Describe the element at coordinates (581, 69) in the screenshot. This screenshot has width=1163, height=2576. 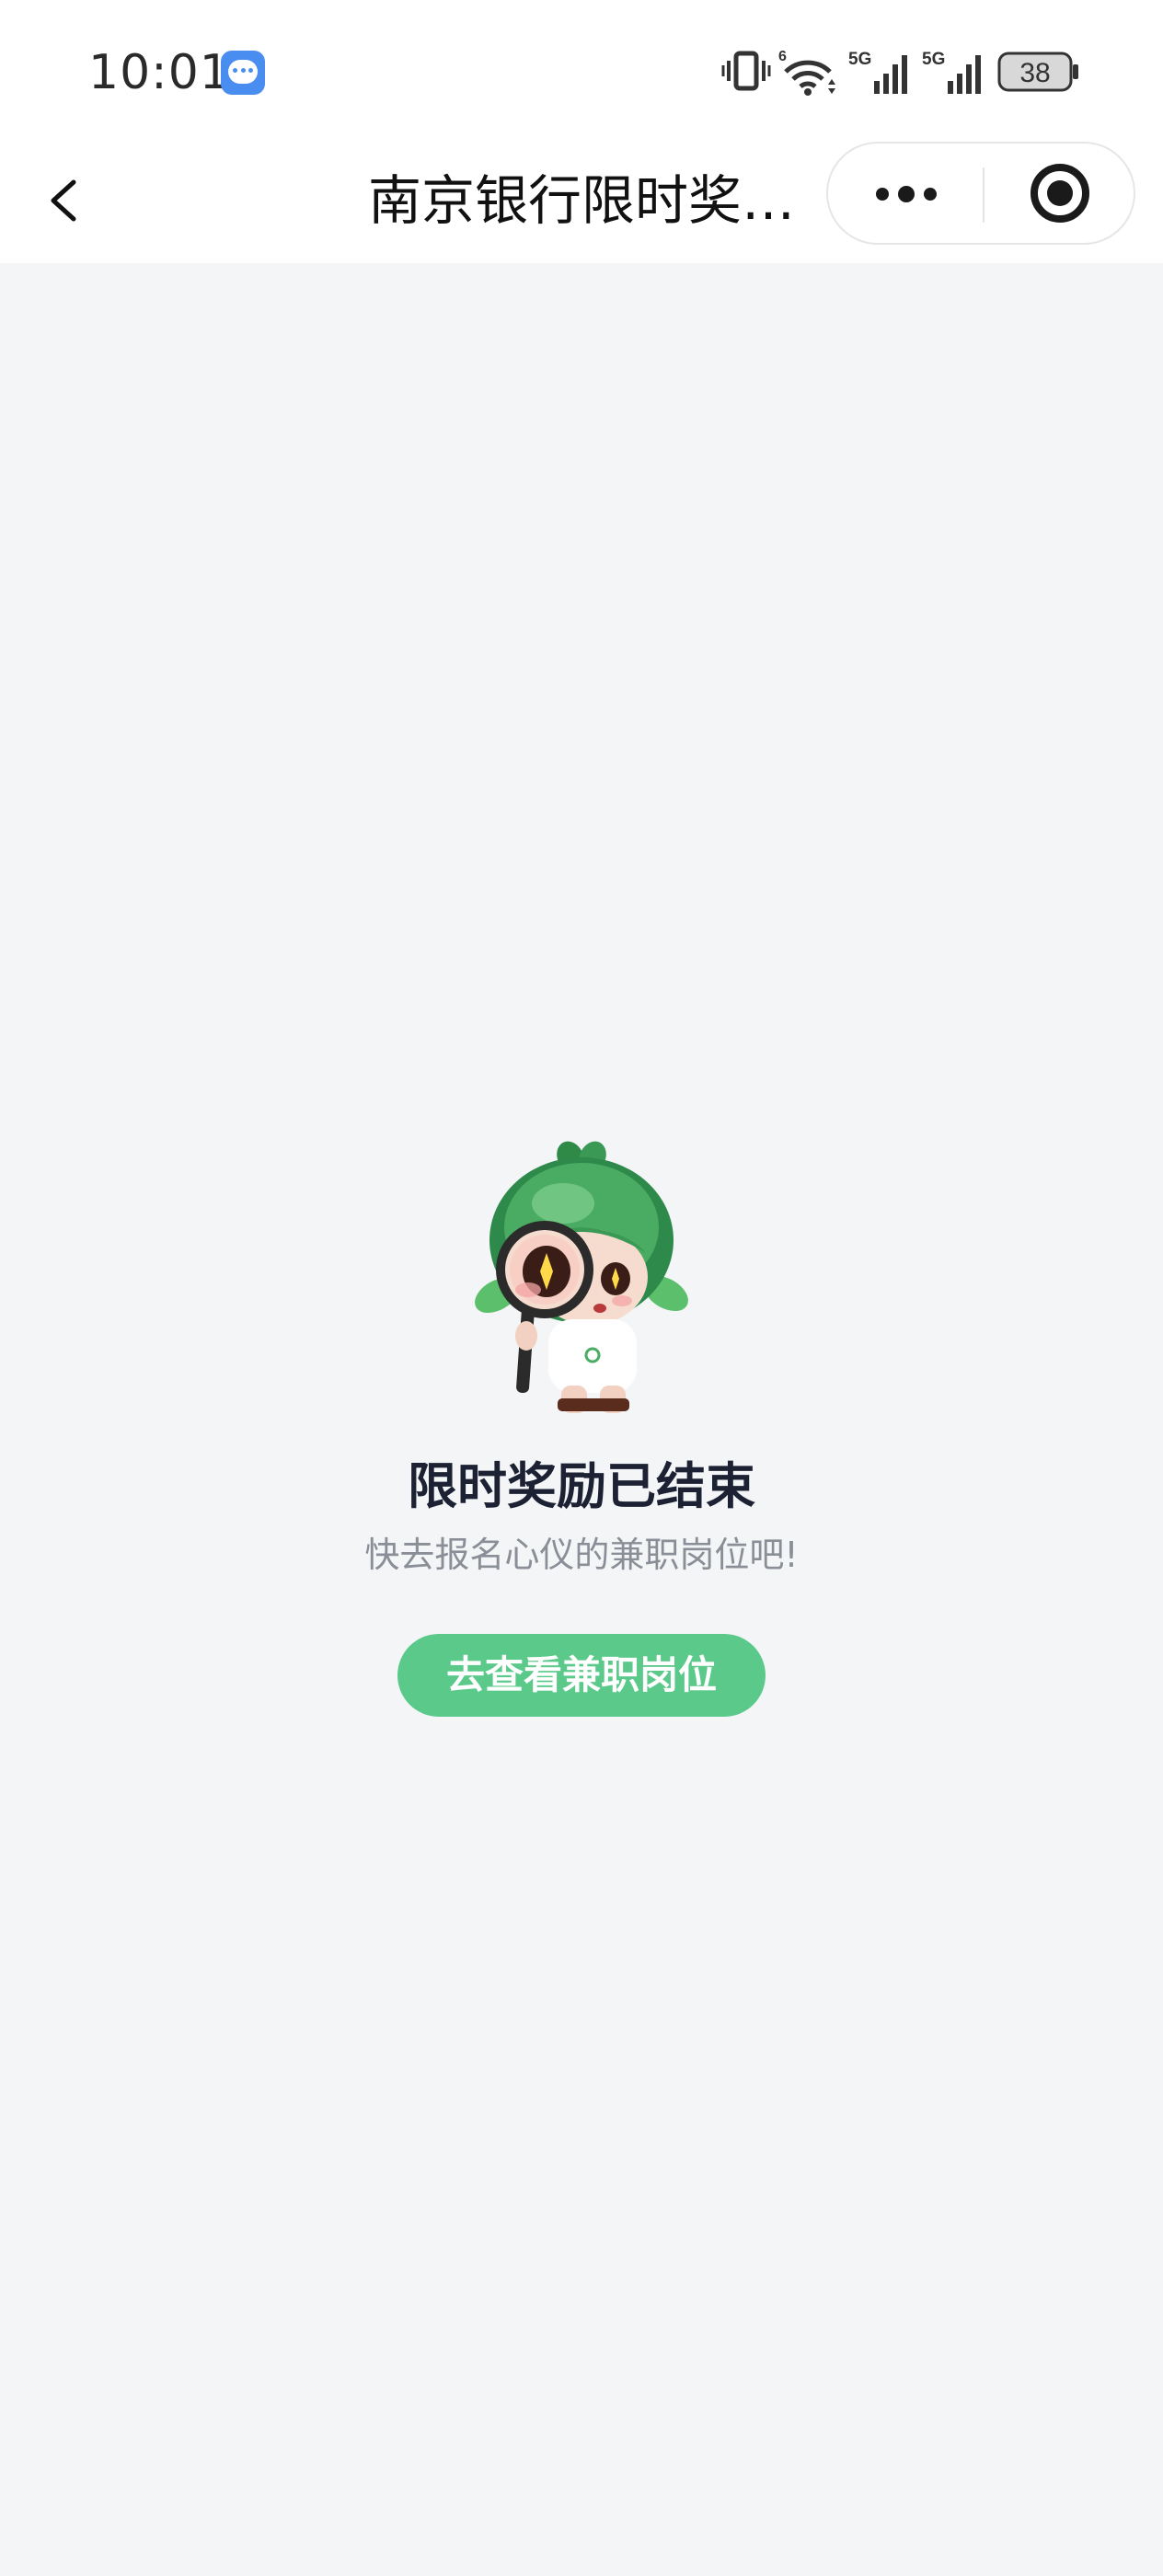
I see `status-bar: 10:01 6 5G 5G 38` at that location.